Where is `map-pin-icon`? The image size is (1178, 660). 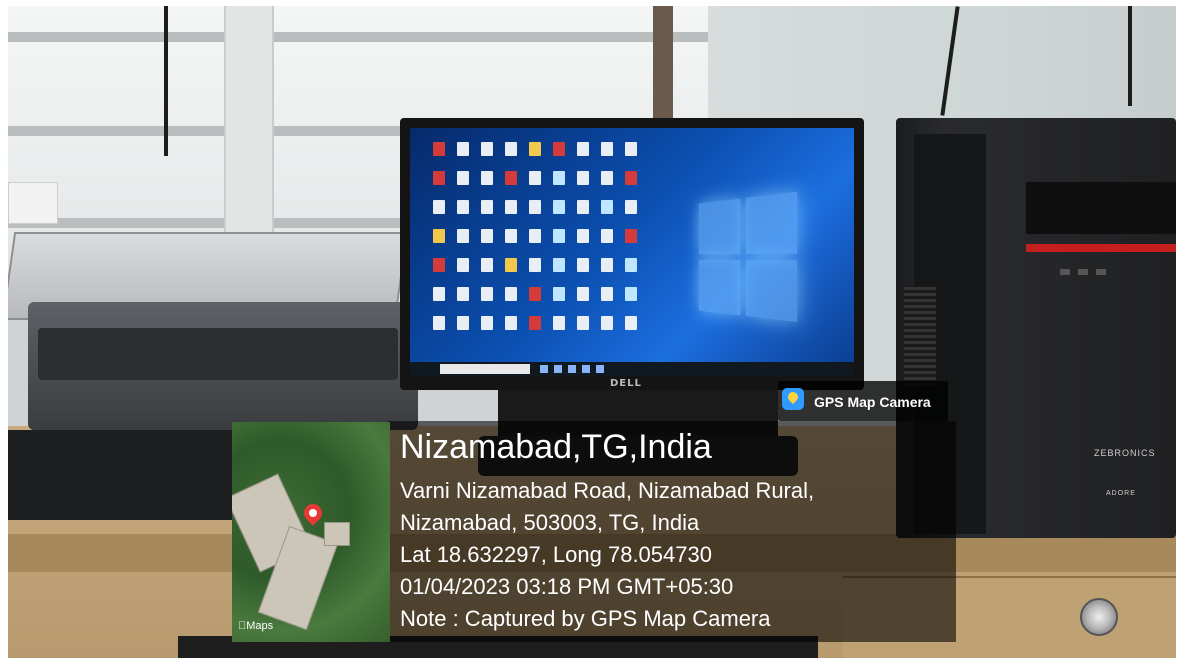 map-pin-icon is located at coordinates (313, 513).